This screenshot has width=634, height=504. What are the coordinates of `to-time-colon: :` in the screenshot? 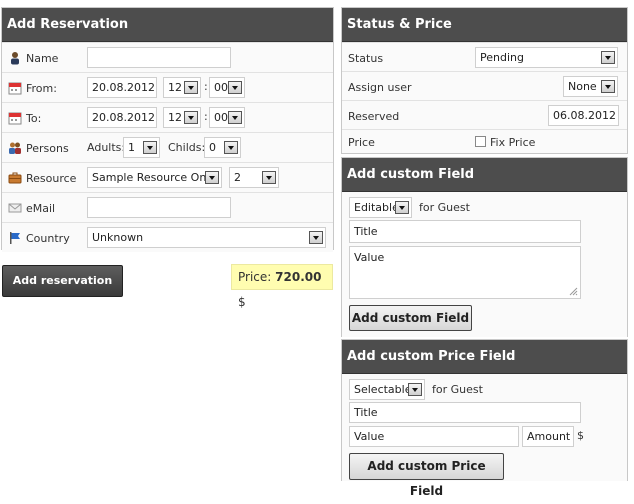 It's located at (206, 116).